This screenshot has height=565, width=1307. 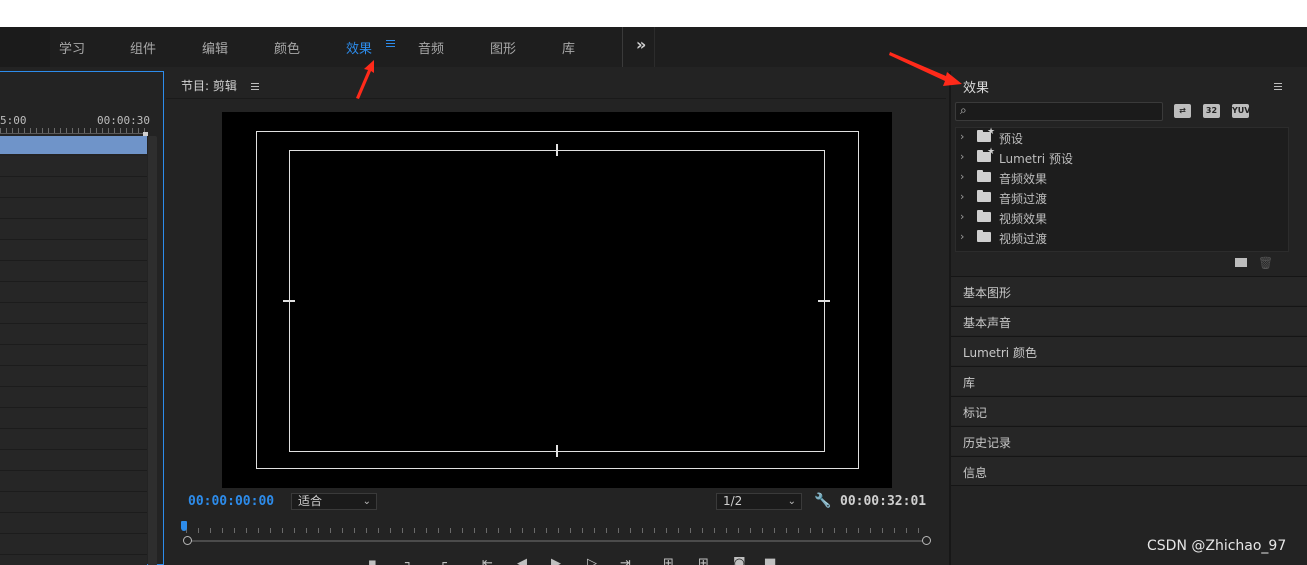 What do you see at coordinates (73, 145) in the screenshot?
I see `work-area-bar` at bounding box center [73, 145].